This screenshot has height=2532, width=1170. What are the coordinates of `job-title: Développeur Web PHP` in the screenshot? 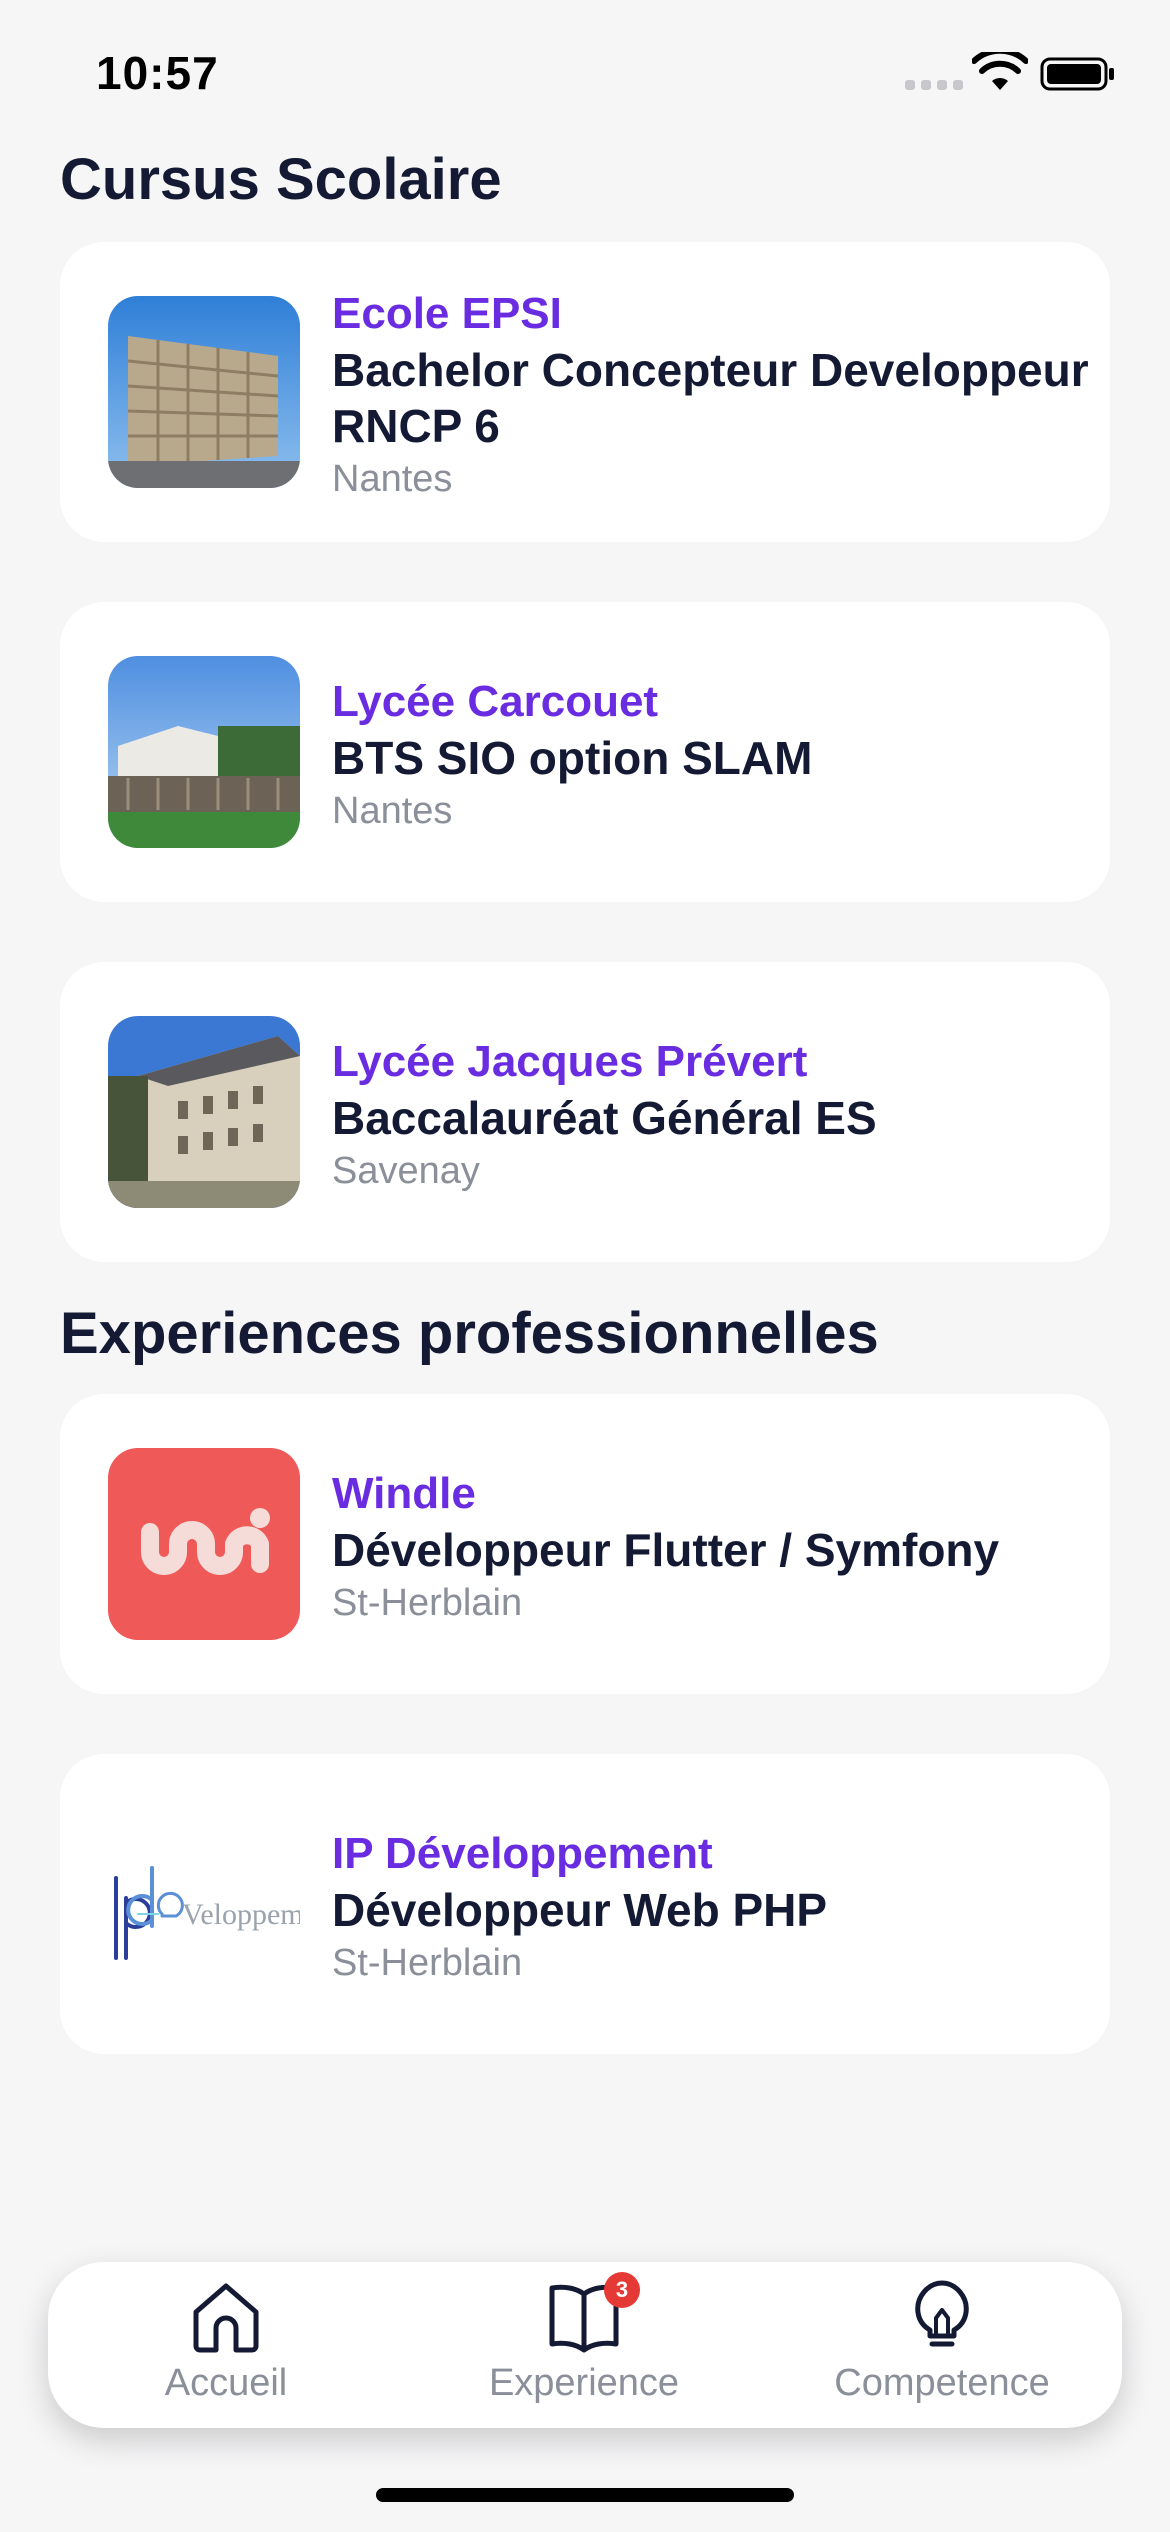 It's located at (580, 1910).